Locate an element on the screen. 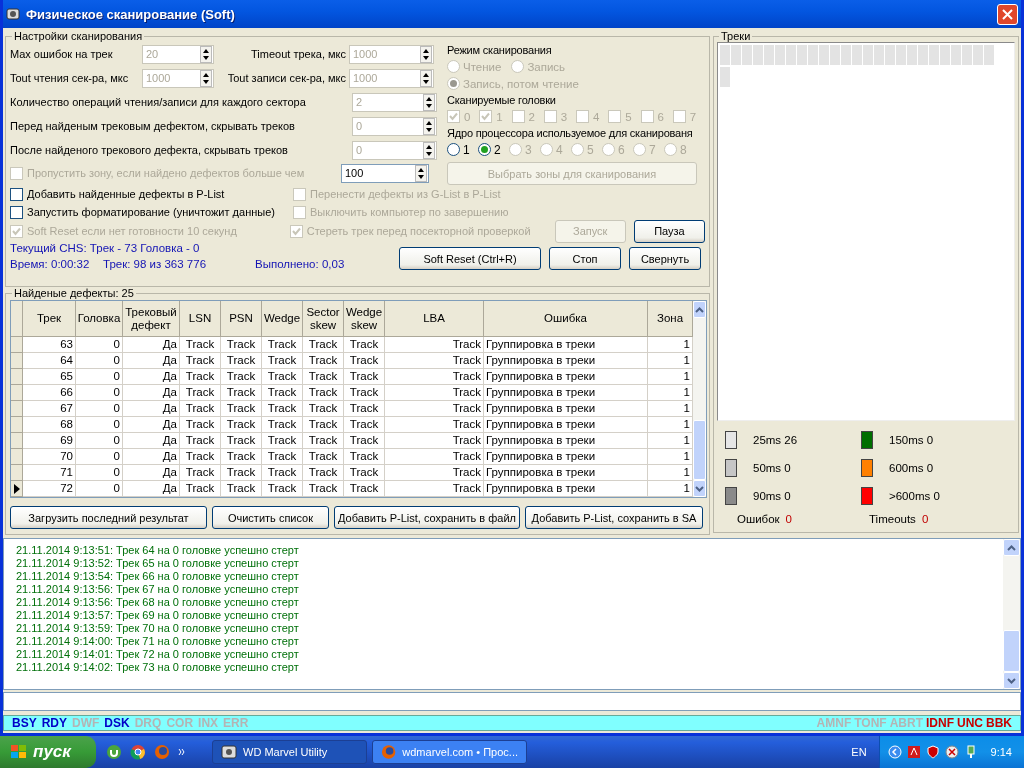  checkbox-label: Стереть трек перед посекторной проверкой is located at coordinates (418, 231).